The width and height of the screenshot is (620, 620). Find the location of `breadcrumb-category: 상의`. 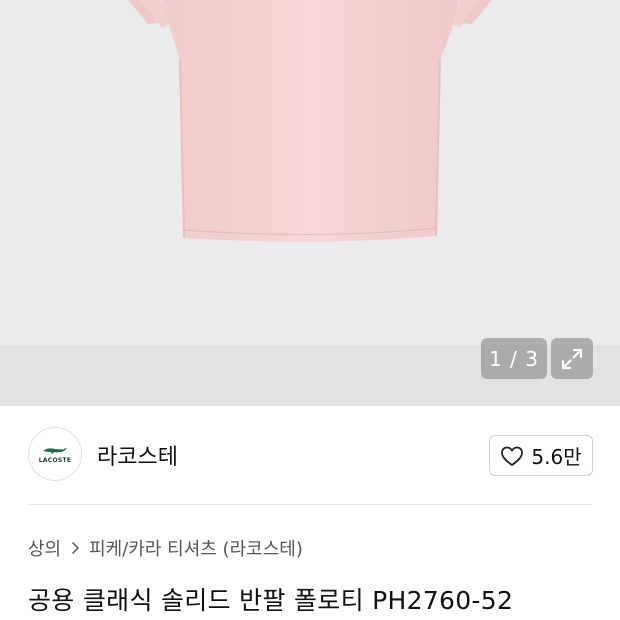

breadcrumb-category: 상의 is located at coordinates (44, 548).